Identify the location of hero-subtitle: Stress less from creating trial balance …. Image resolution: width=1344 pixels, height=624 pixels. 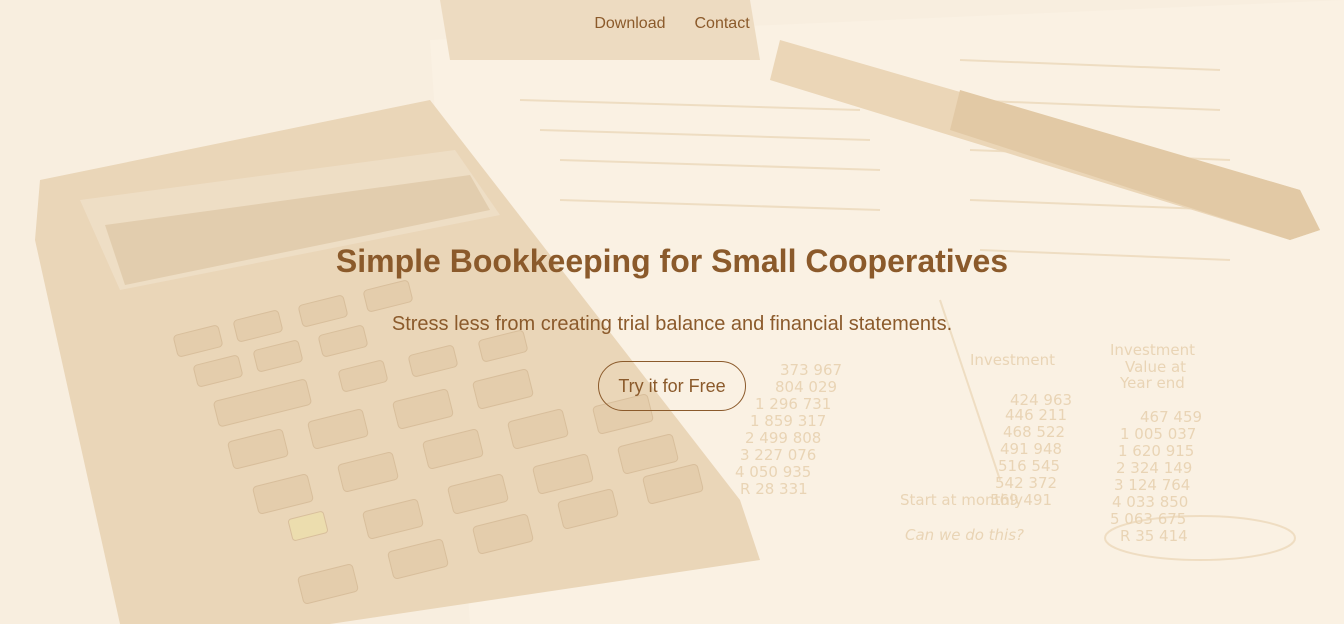
(672, 324).